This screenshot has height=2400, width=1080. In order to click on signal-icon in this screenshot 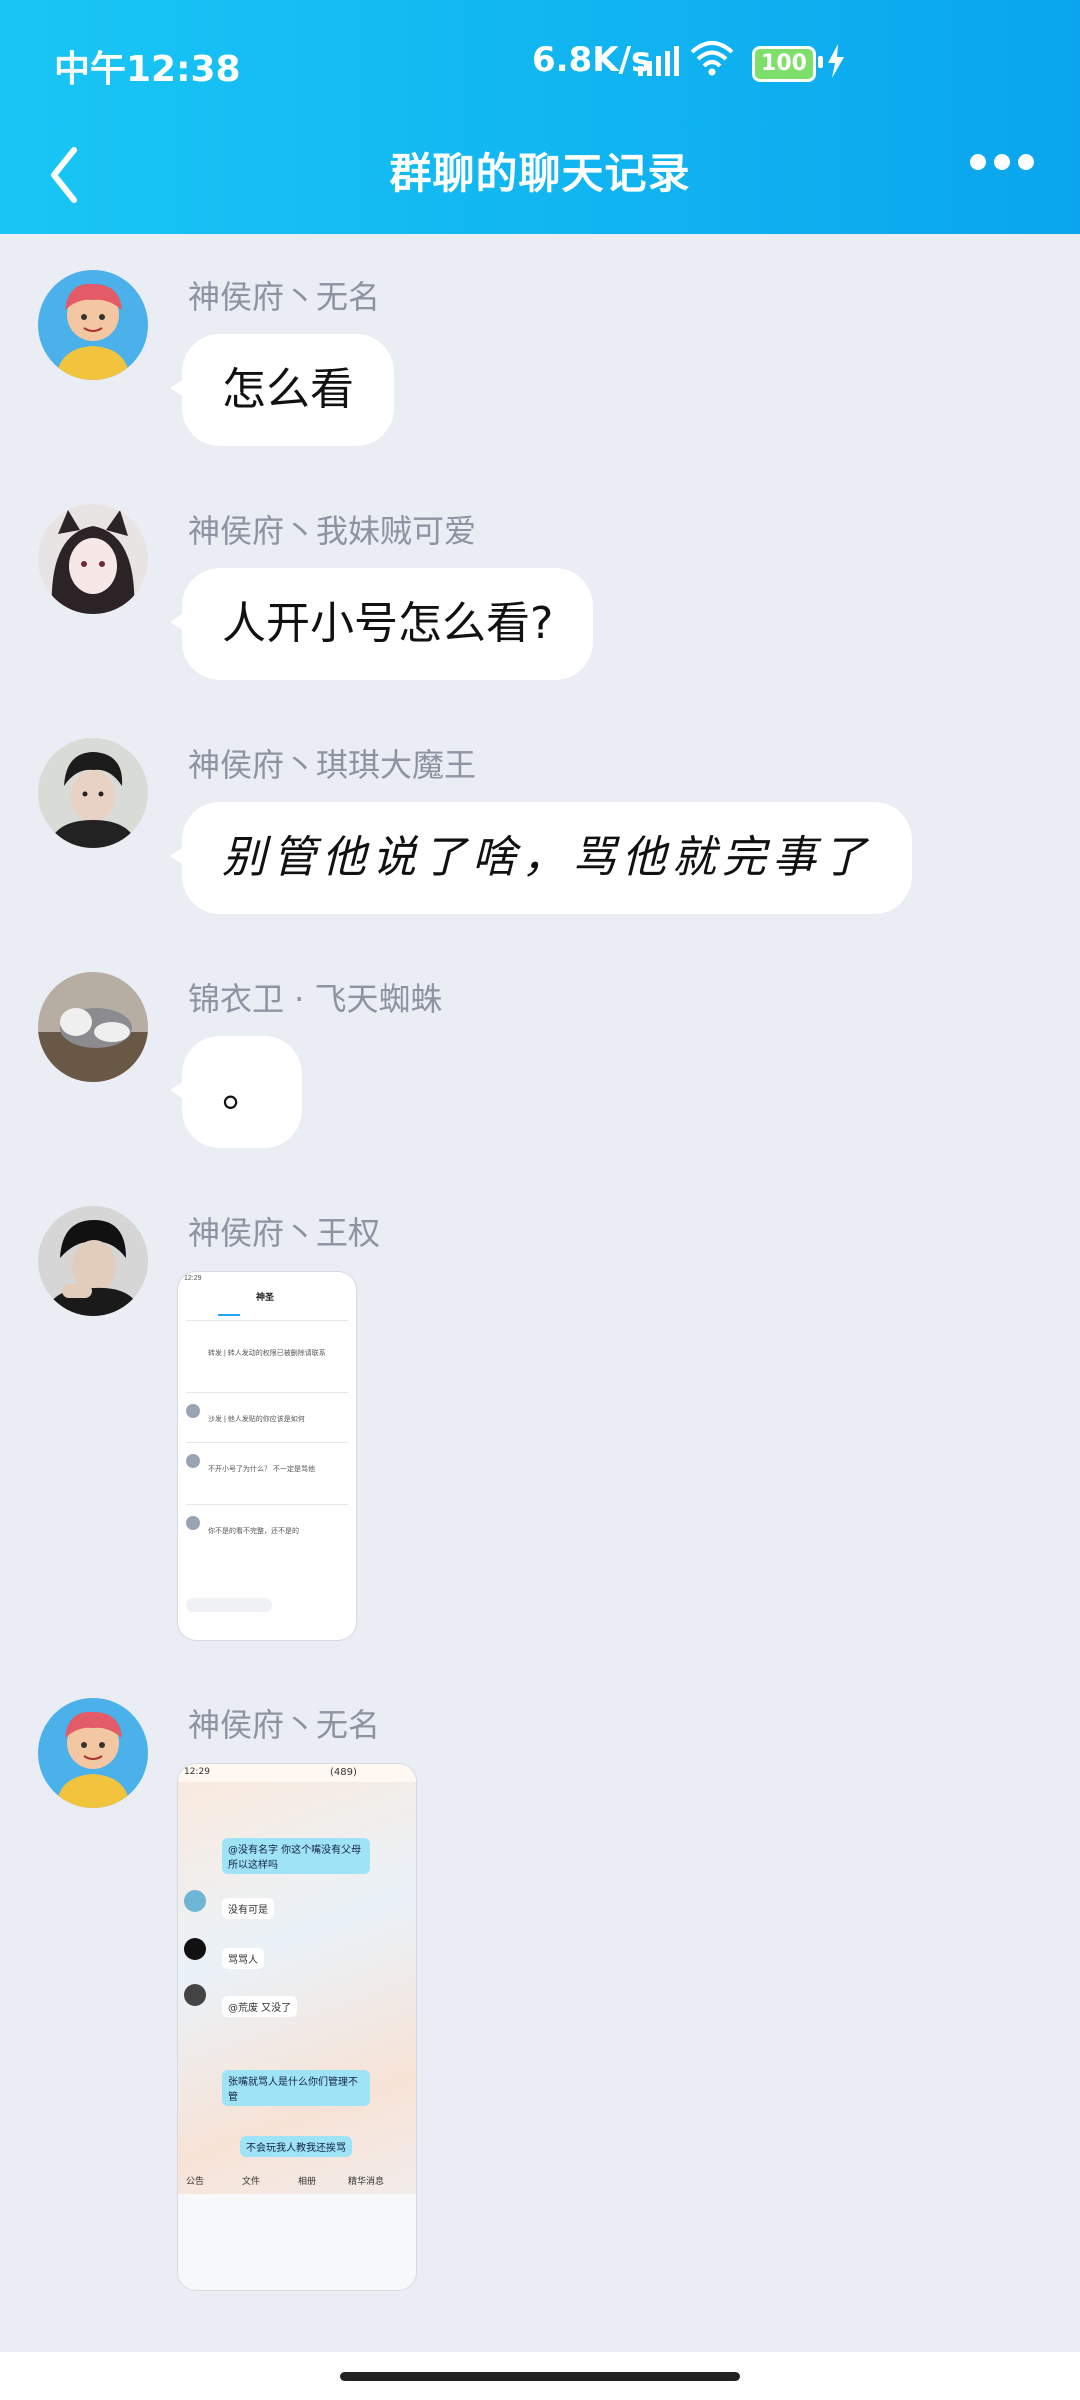, I will do `click(658, 61)`.